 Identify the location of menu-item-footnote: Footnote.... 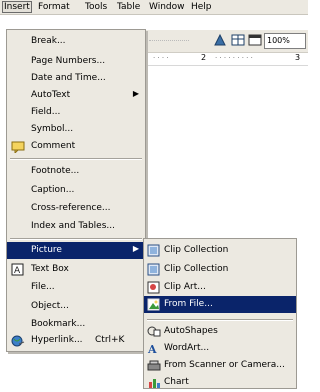
(76, 171).